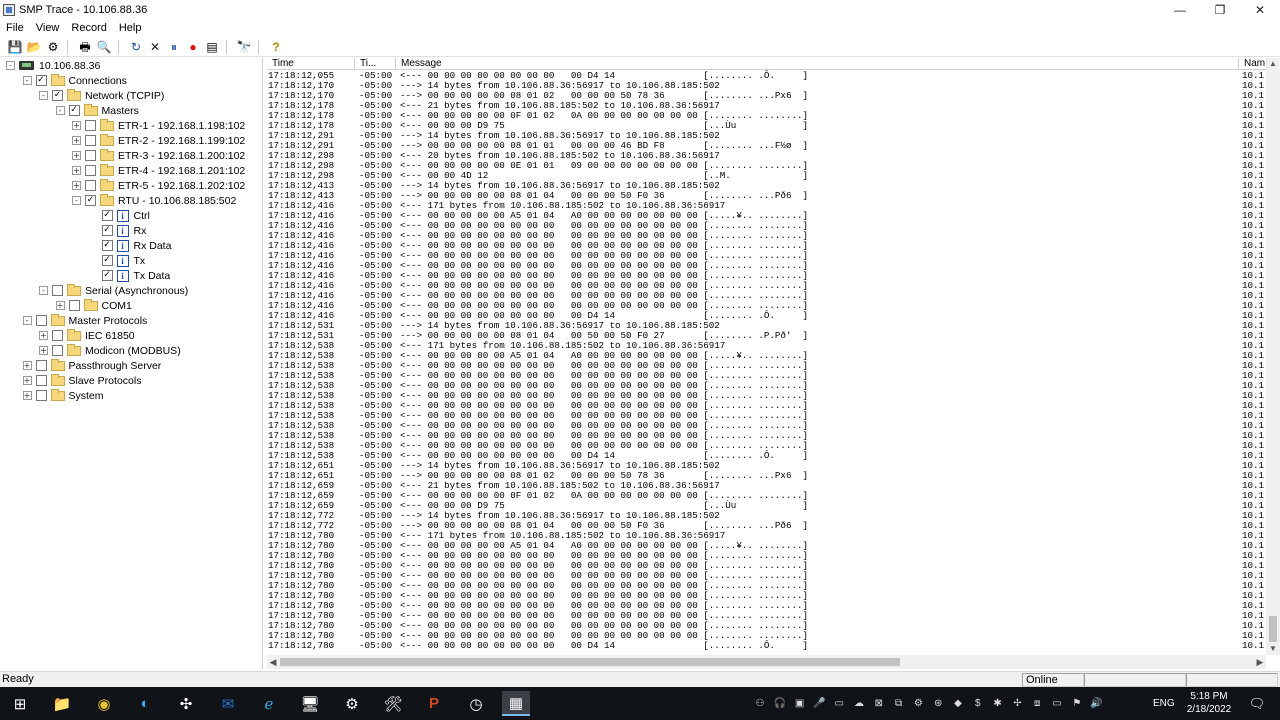  What do you see at coordinates (1273, 356) in the screenshot?
I see `vertical-scrollbar: ▲ ▼` at bounding box center [1273, 356].